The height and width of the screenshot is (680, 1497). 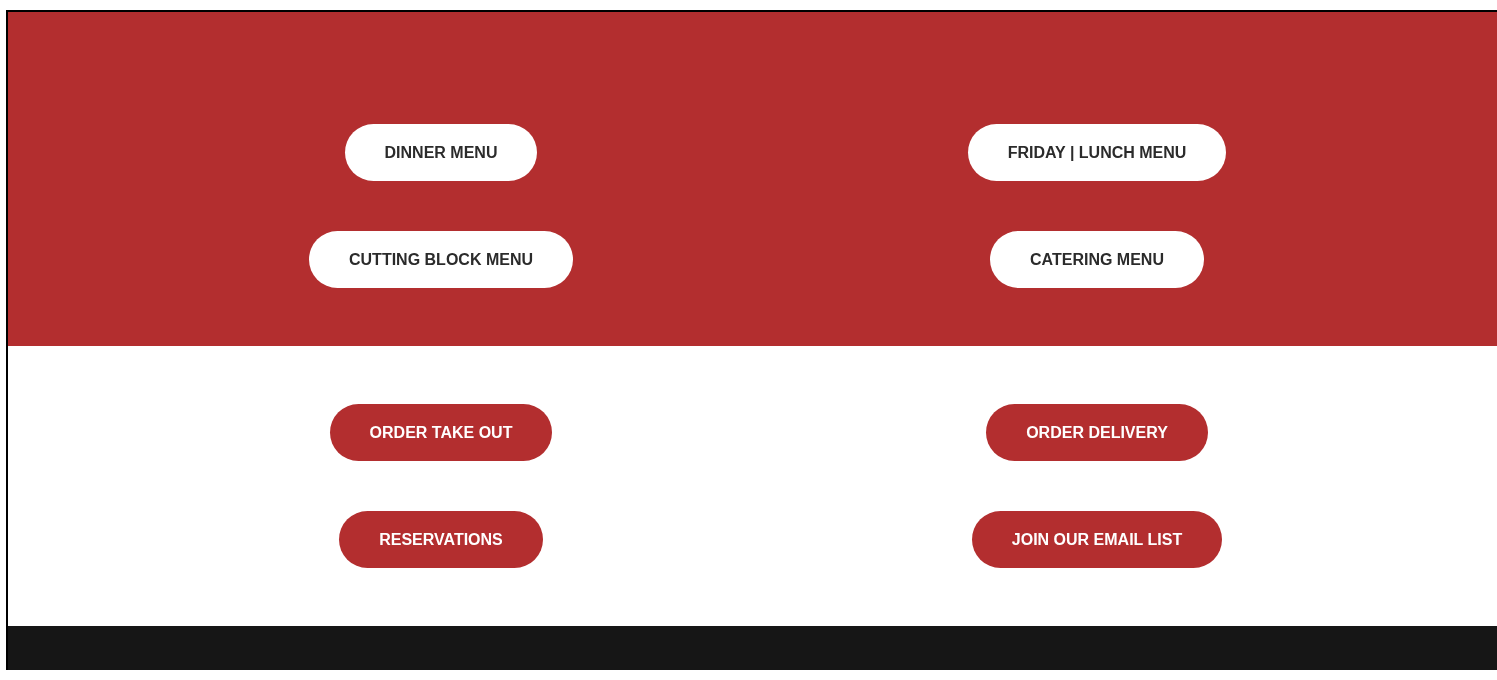 I want to click on action-button: ORDER TAKE OUT, so click(x=441, y=432).